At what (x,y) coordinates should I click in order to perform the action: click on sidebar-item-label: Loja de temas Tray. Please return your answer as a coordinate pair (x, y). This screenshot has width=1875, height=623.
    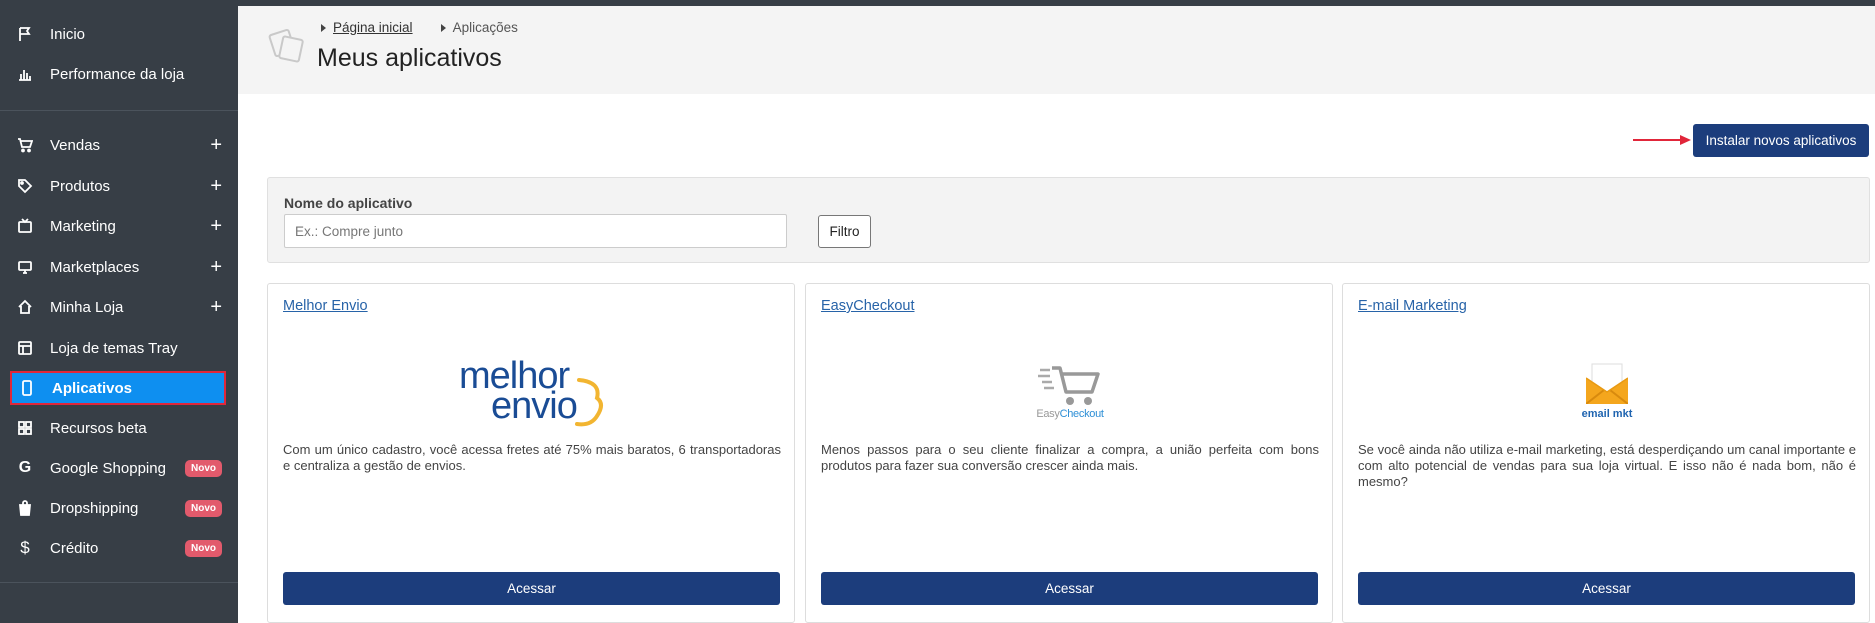
    Looking at the image, I should click on (114, 348).